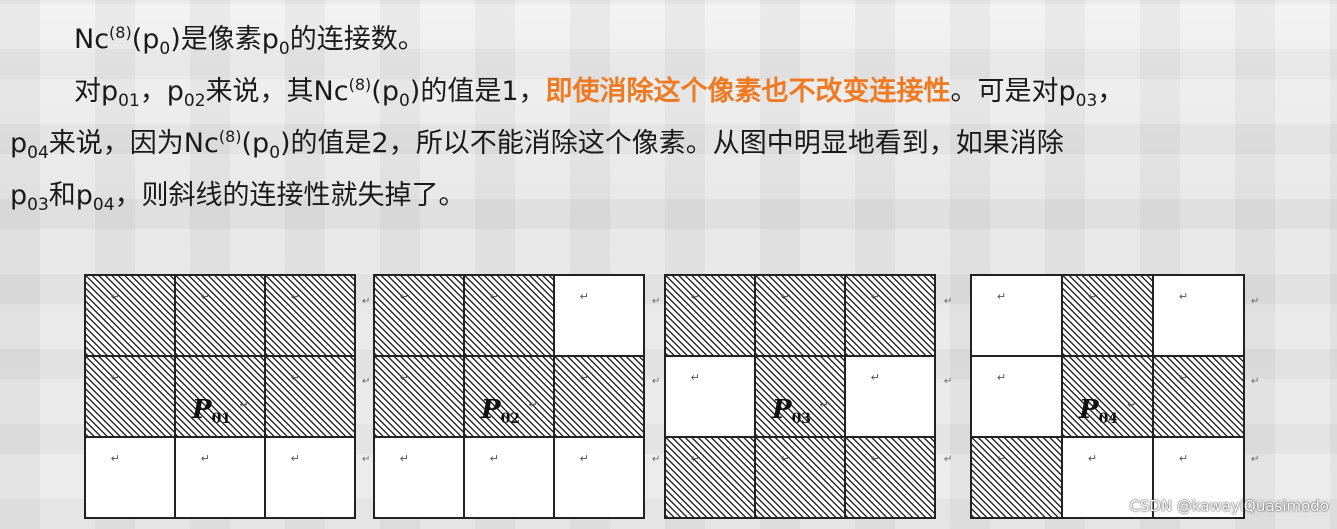 The image size is (1337, 529). I want to click on pixel-grid-02: ↵ ↵ ↵ ↵ ↵ P02 ↵ ↵ ↵ ↵, so click(509, 396).